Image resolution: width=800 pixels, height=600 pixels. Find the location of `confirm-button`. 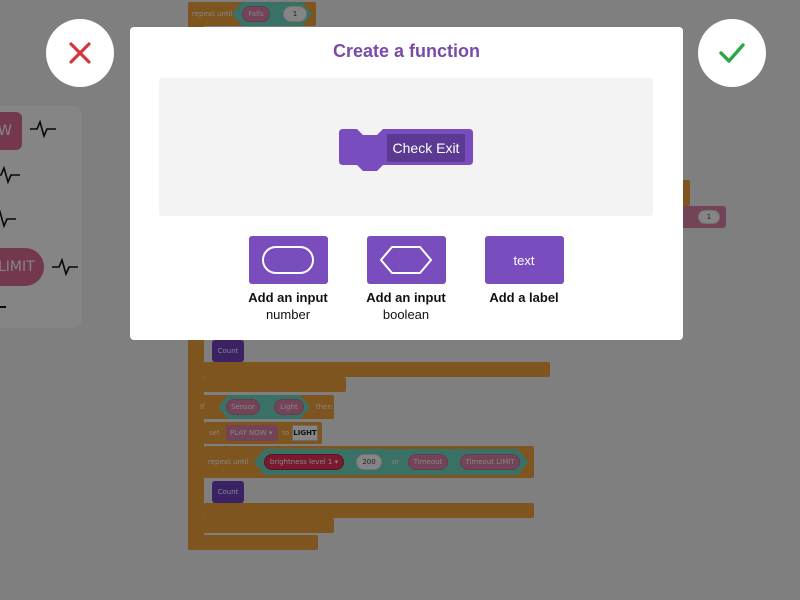

confirm-button is located at coordinates (732, 53).